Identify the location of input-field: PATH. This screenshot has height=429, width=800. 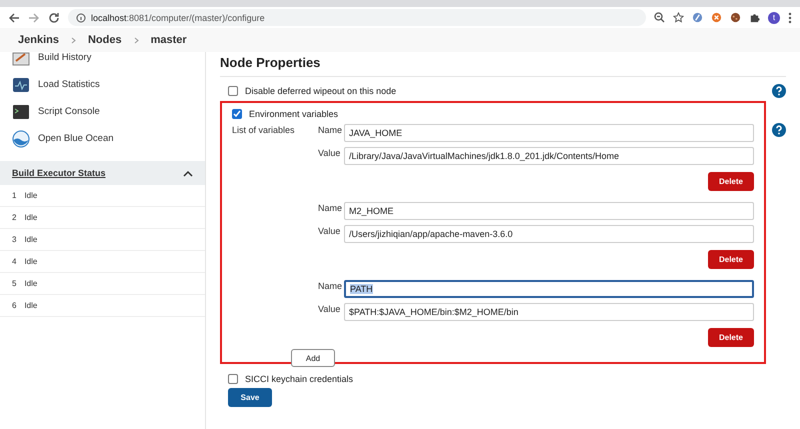
(549, 289).